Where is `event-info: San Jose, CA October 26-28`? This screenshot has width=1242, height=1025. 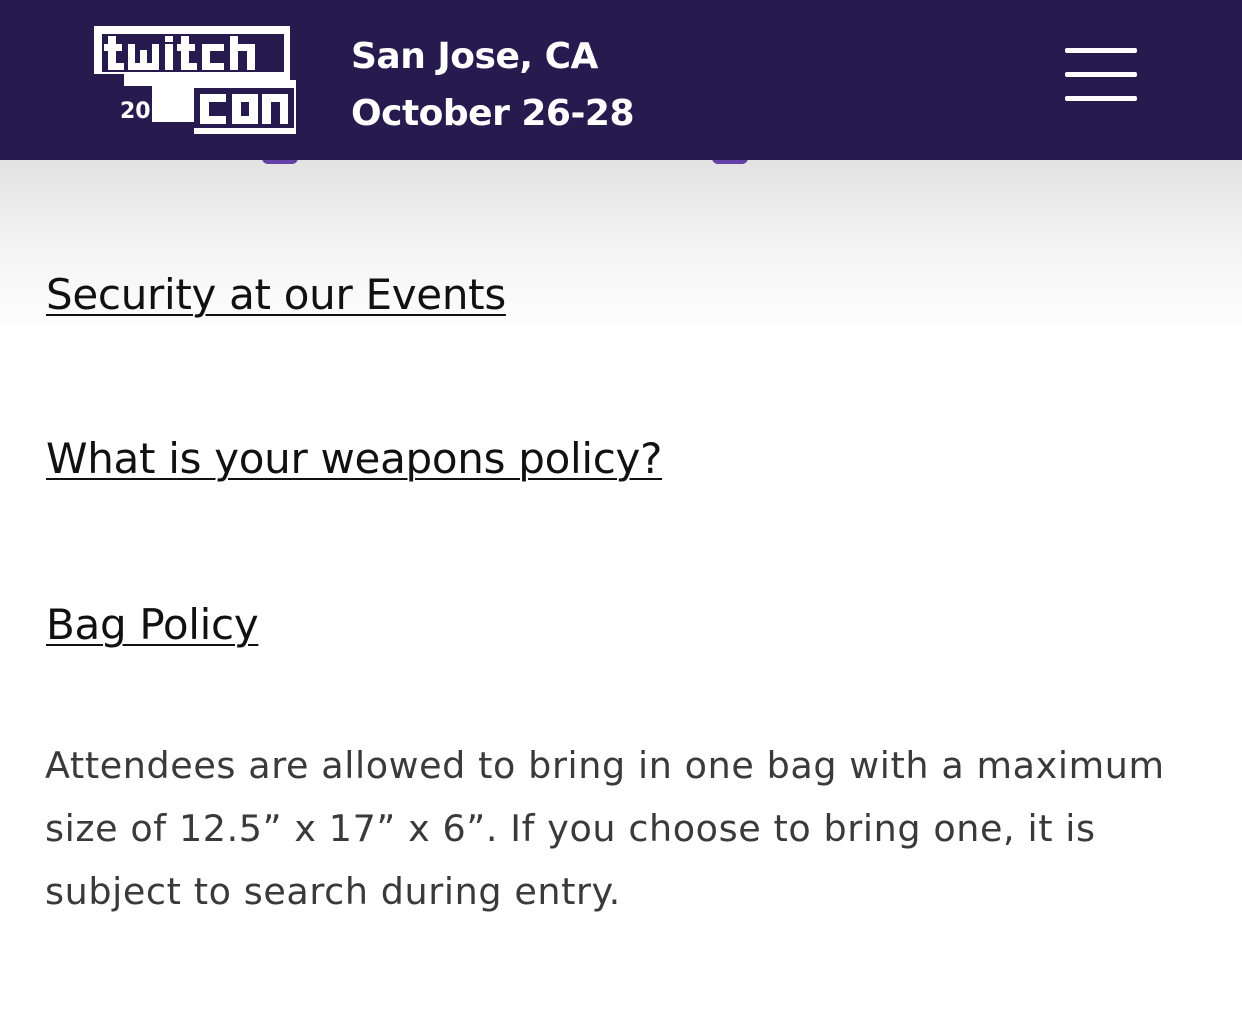
event-info: San Jose, CA October 26-28 is located at coordinates (493, 85).